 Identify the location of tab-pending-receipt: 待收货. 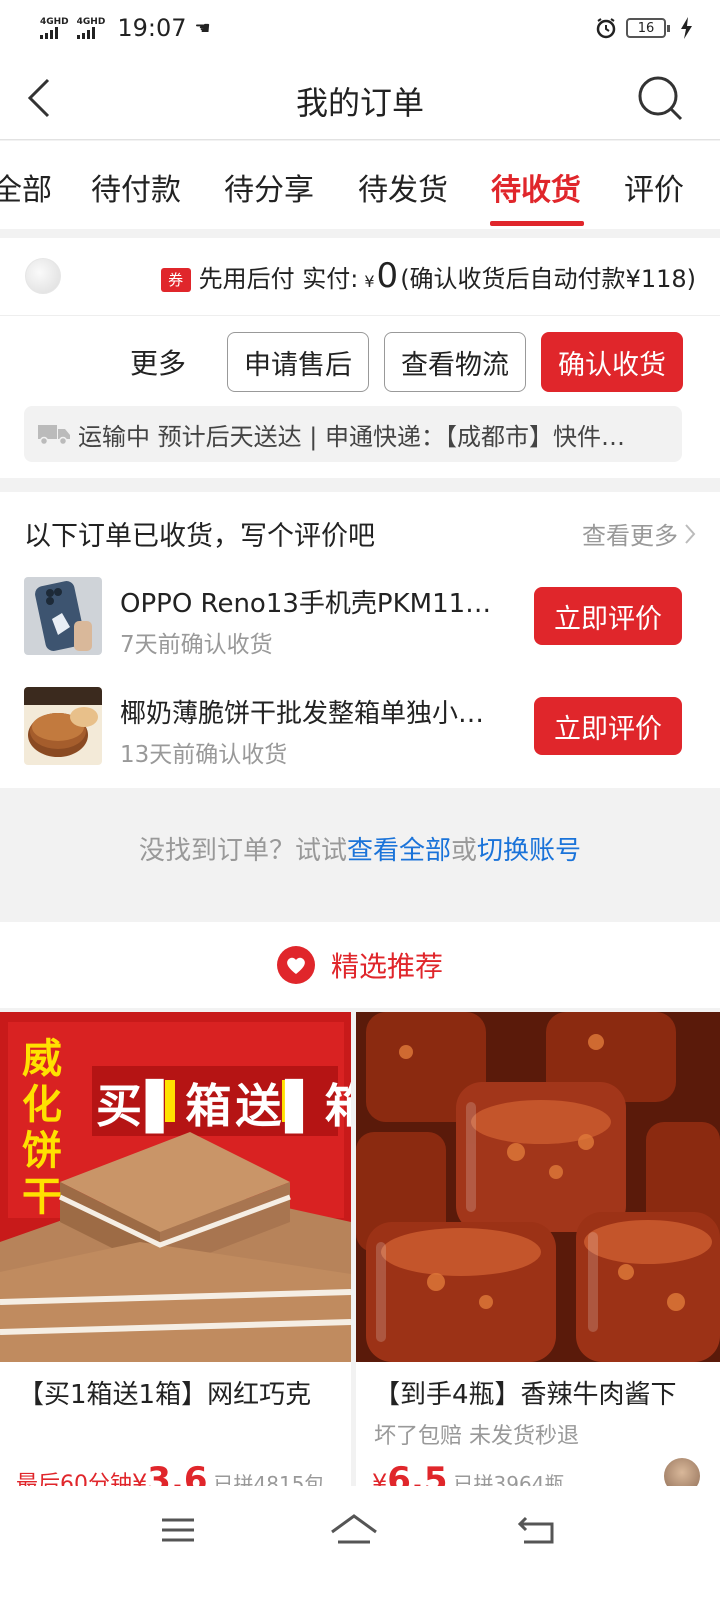
(536, 187).